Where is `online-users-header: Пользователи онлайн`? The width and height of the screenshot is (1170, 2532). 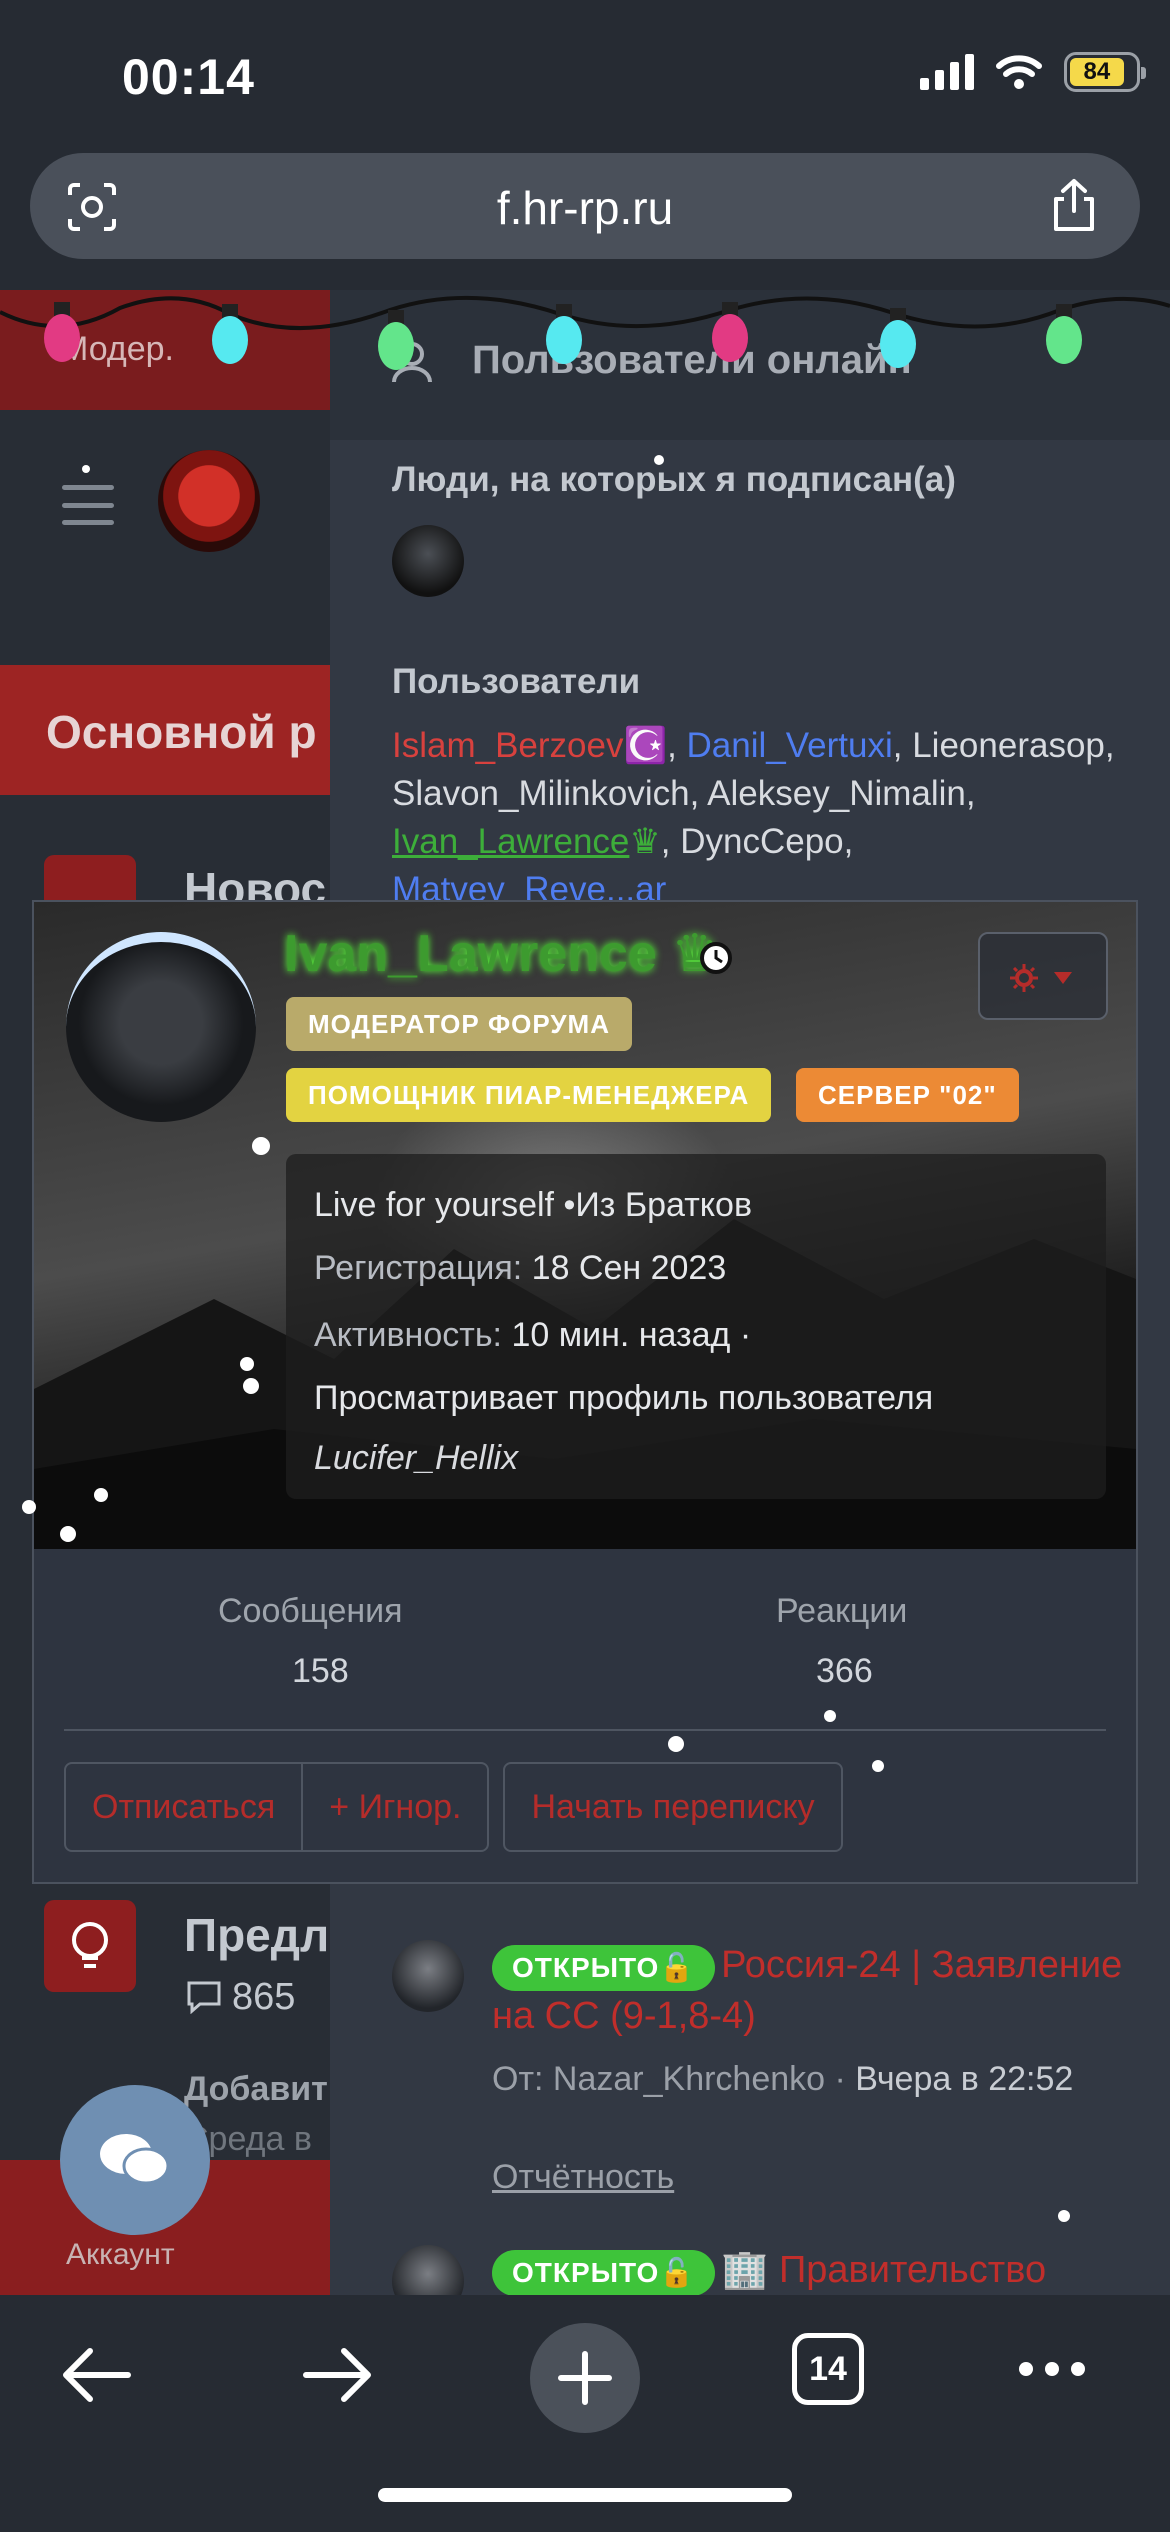
online-users-header: Пользователи онлайн is located at coordinates (750, 365).